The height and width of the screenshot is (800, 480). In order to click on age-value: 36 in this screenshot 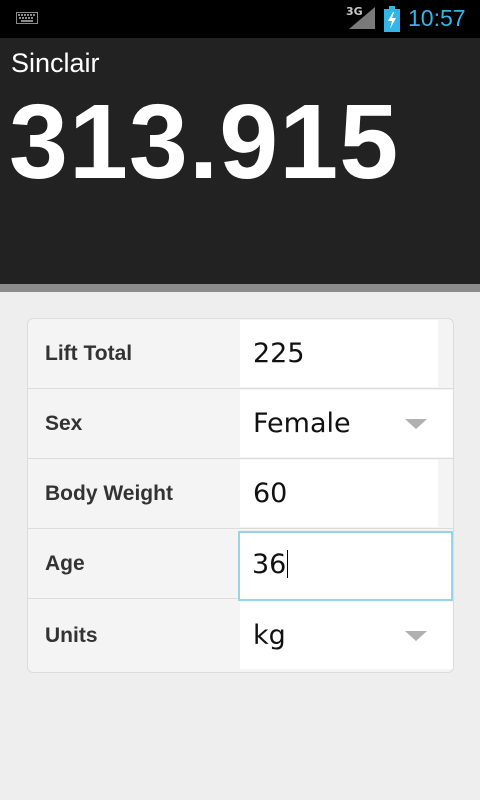, I will do `click(269, 564)`.